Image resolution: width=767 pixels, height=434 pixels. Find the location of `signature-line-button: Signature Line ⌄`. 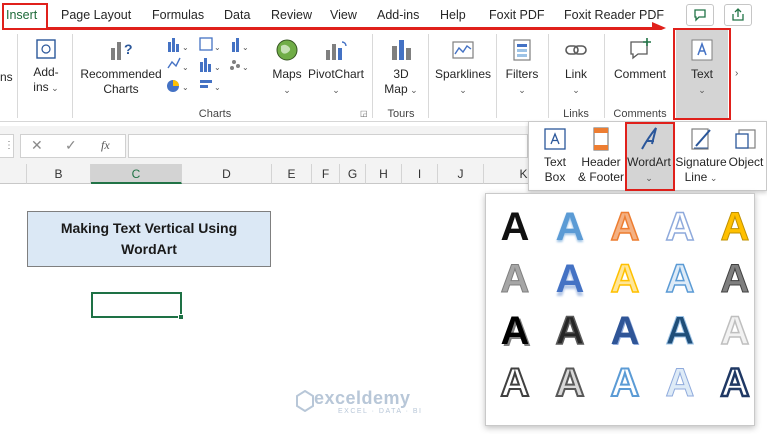

signature-line-button: Signature Line ⌄ is located at coordinates (701, 156).